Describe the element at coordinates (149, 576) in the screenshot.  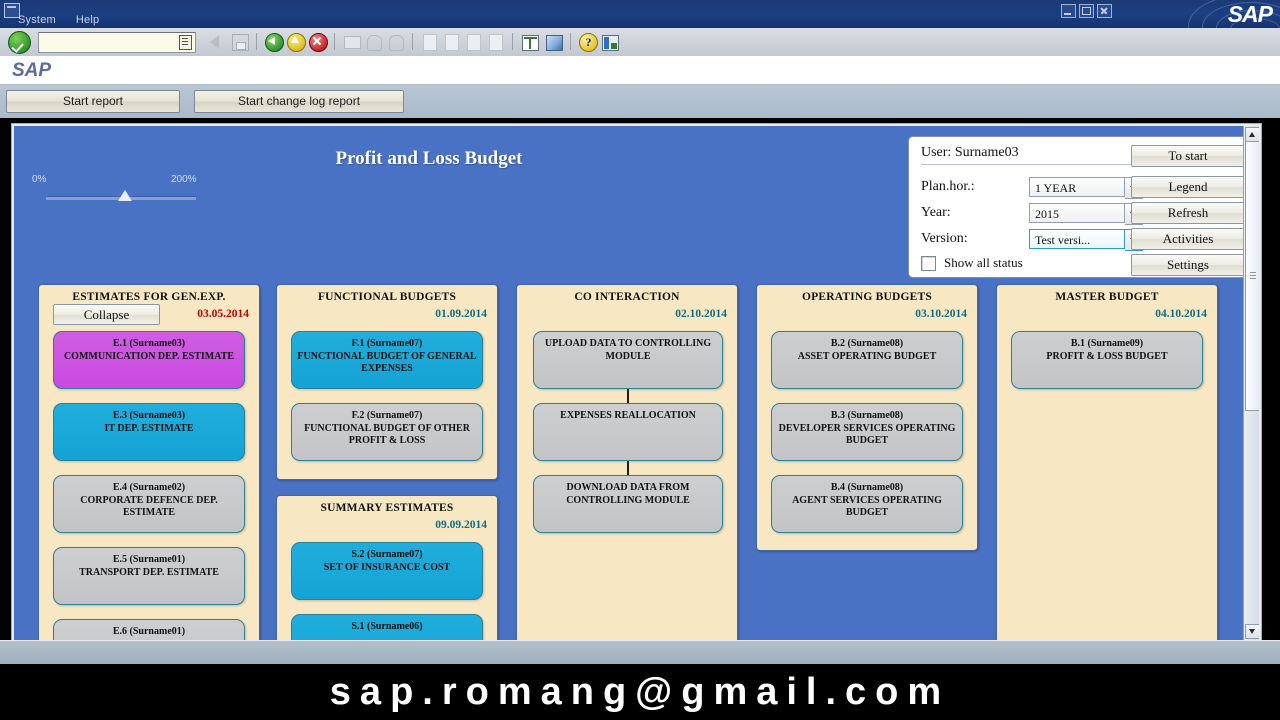
I see `node-e5: E.5 (Surname01) TRANSPORT DEP. ESTIMATE` at that location.